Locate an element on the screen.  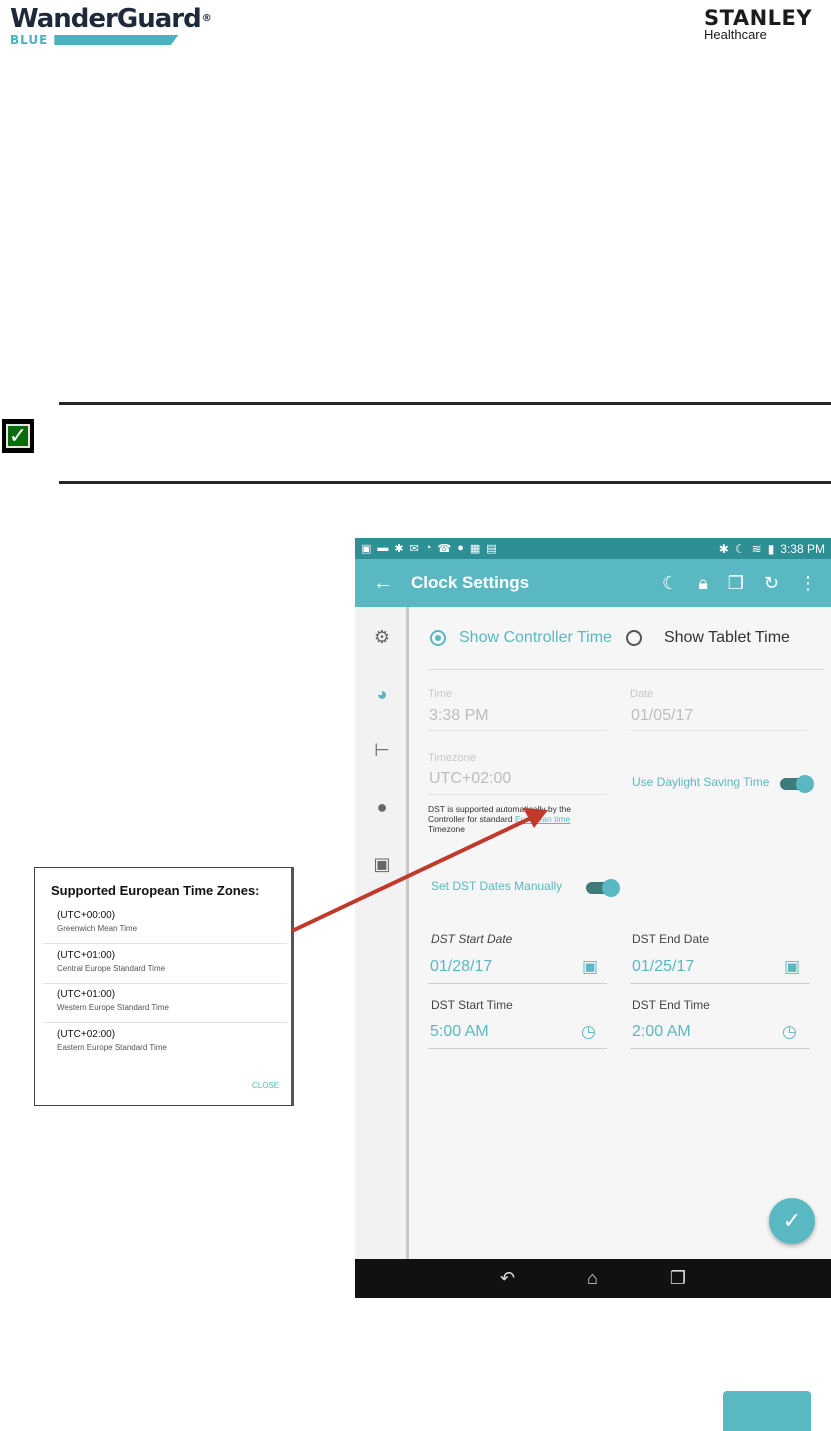
home-icon: ⌂ is located at coordinates (592, 1278).